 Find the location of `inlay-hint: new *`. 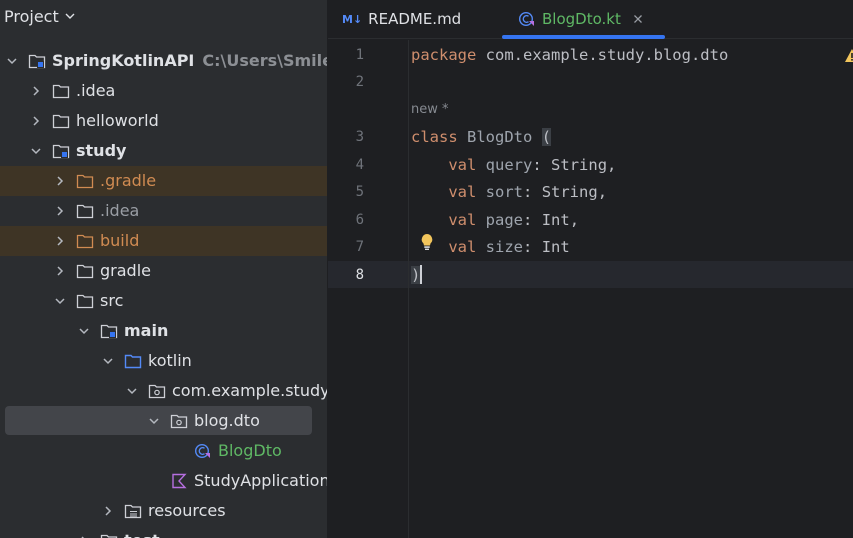

inlay-hint: new * is located at coordinates (430, 109).